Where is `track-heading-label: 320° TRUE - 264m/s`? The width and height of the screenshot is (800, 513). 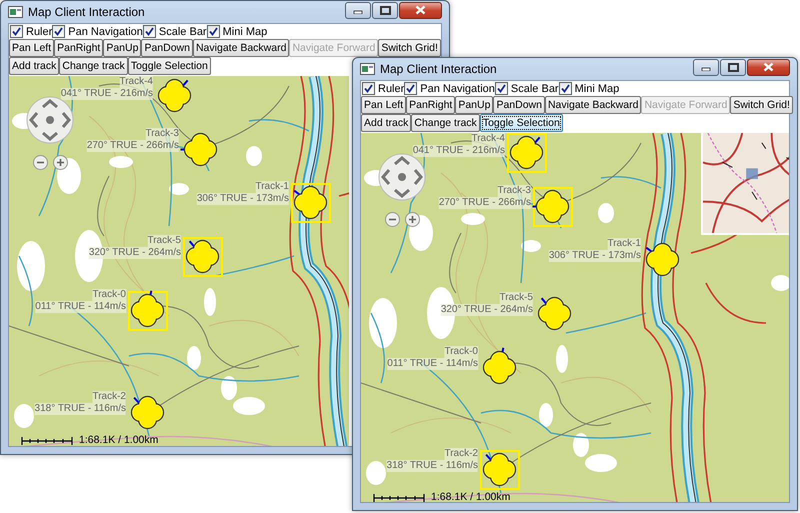
track-heading-label: 320° TRUE - 264m/s is located at coordinates (134, 253).